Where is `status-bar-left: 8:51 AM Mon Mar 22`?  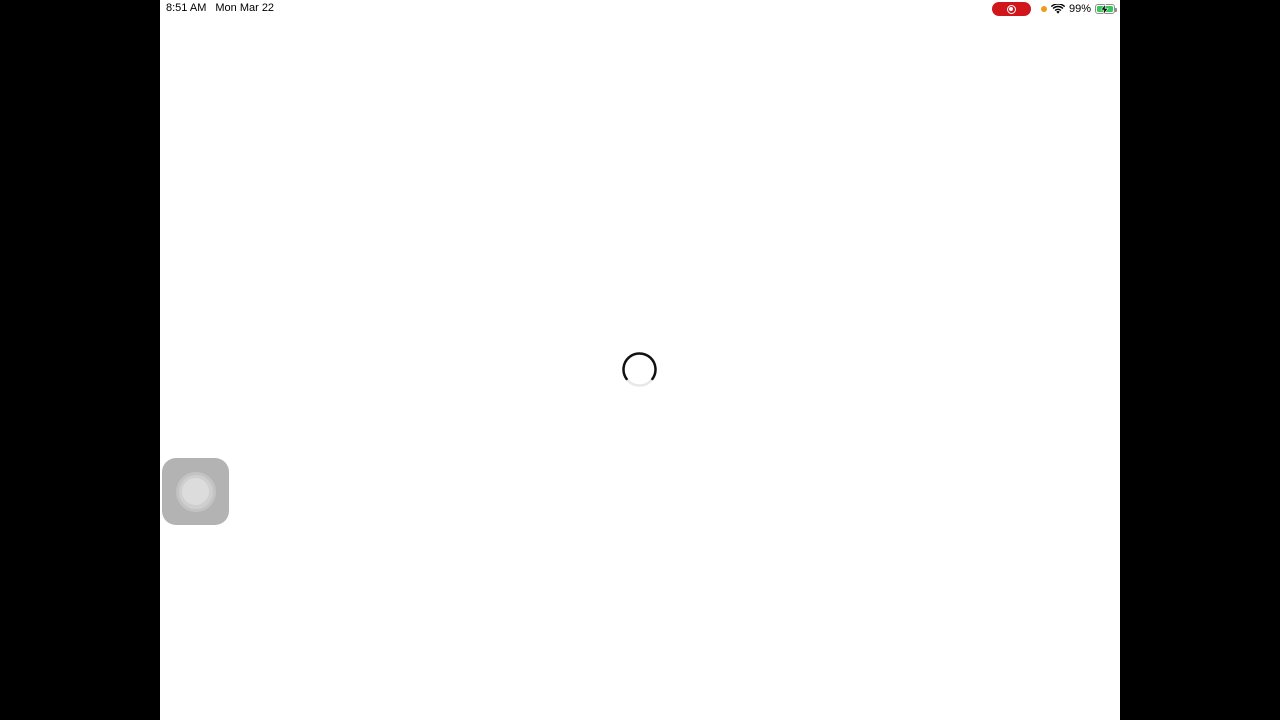
status-bar-left: 8:51 AM Mon Mar 22 is located at coordinates (220, 8).